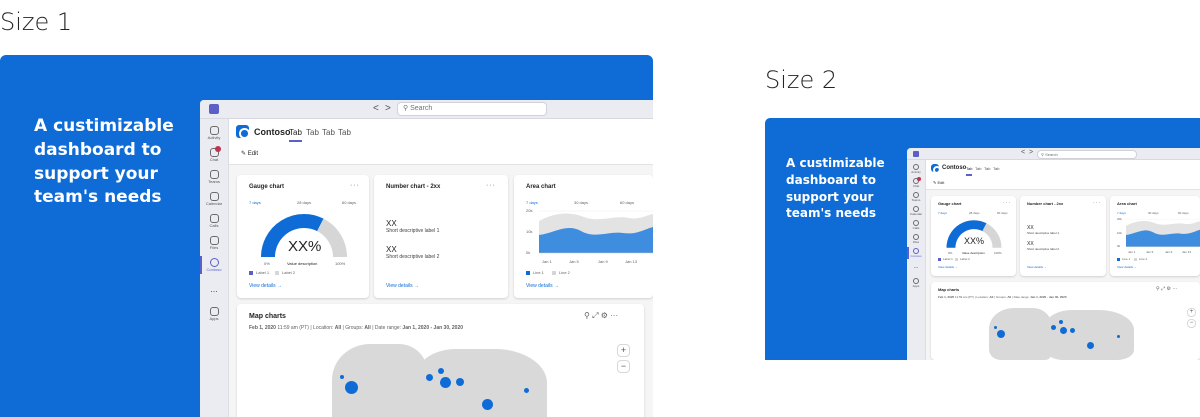 This screenshot has width=1200, height=417. What do you see at coordinates (391, 223) in the screenshot?
I see `number-value-1: XX` at bounding box center [391, 223].